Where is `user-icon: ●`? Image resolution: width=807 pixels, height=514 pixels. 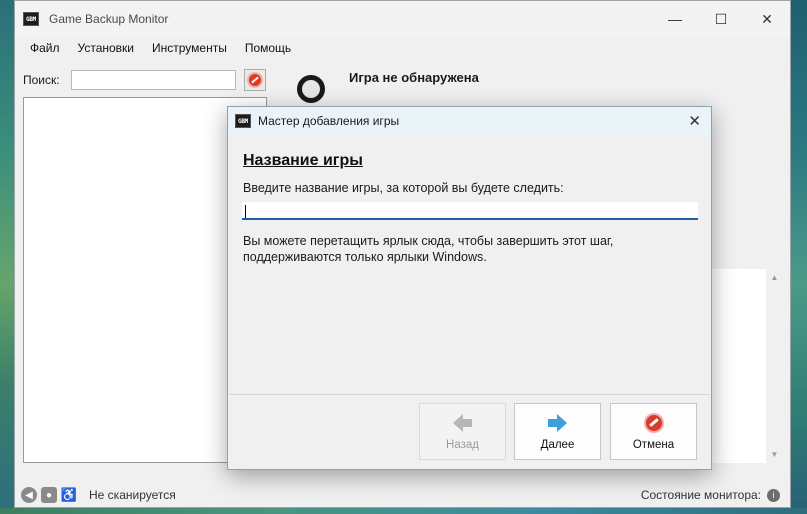
user-icon: ● is located at coordinates (49, 495).